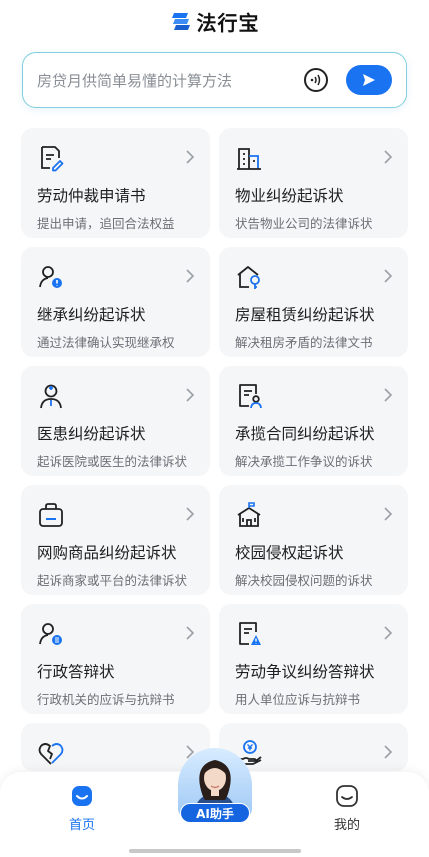 The width and height of the screenshot is (429, 857). What do you see at coordinates (112, 461) in the screenshot?
I see `card-desc: 起诉医院或医生的法律诉状` at bounding box center [112, 461].